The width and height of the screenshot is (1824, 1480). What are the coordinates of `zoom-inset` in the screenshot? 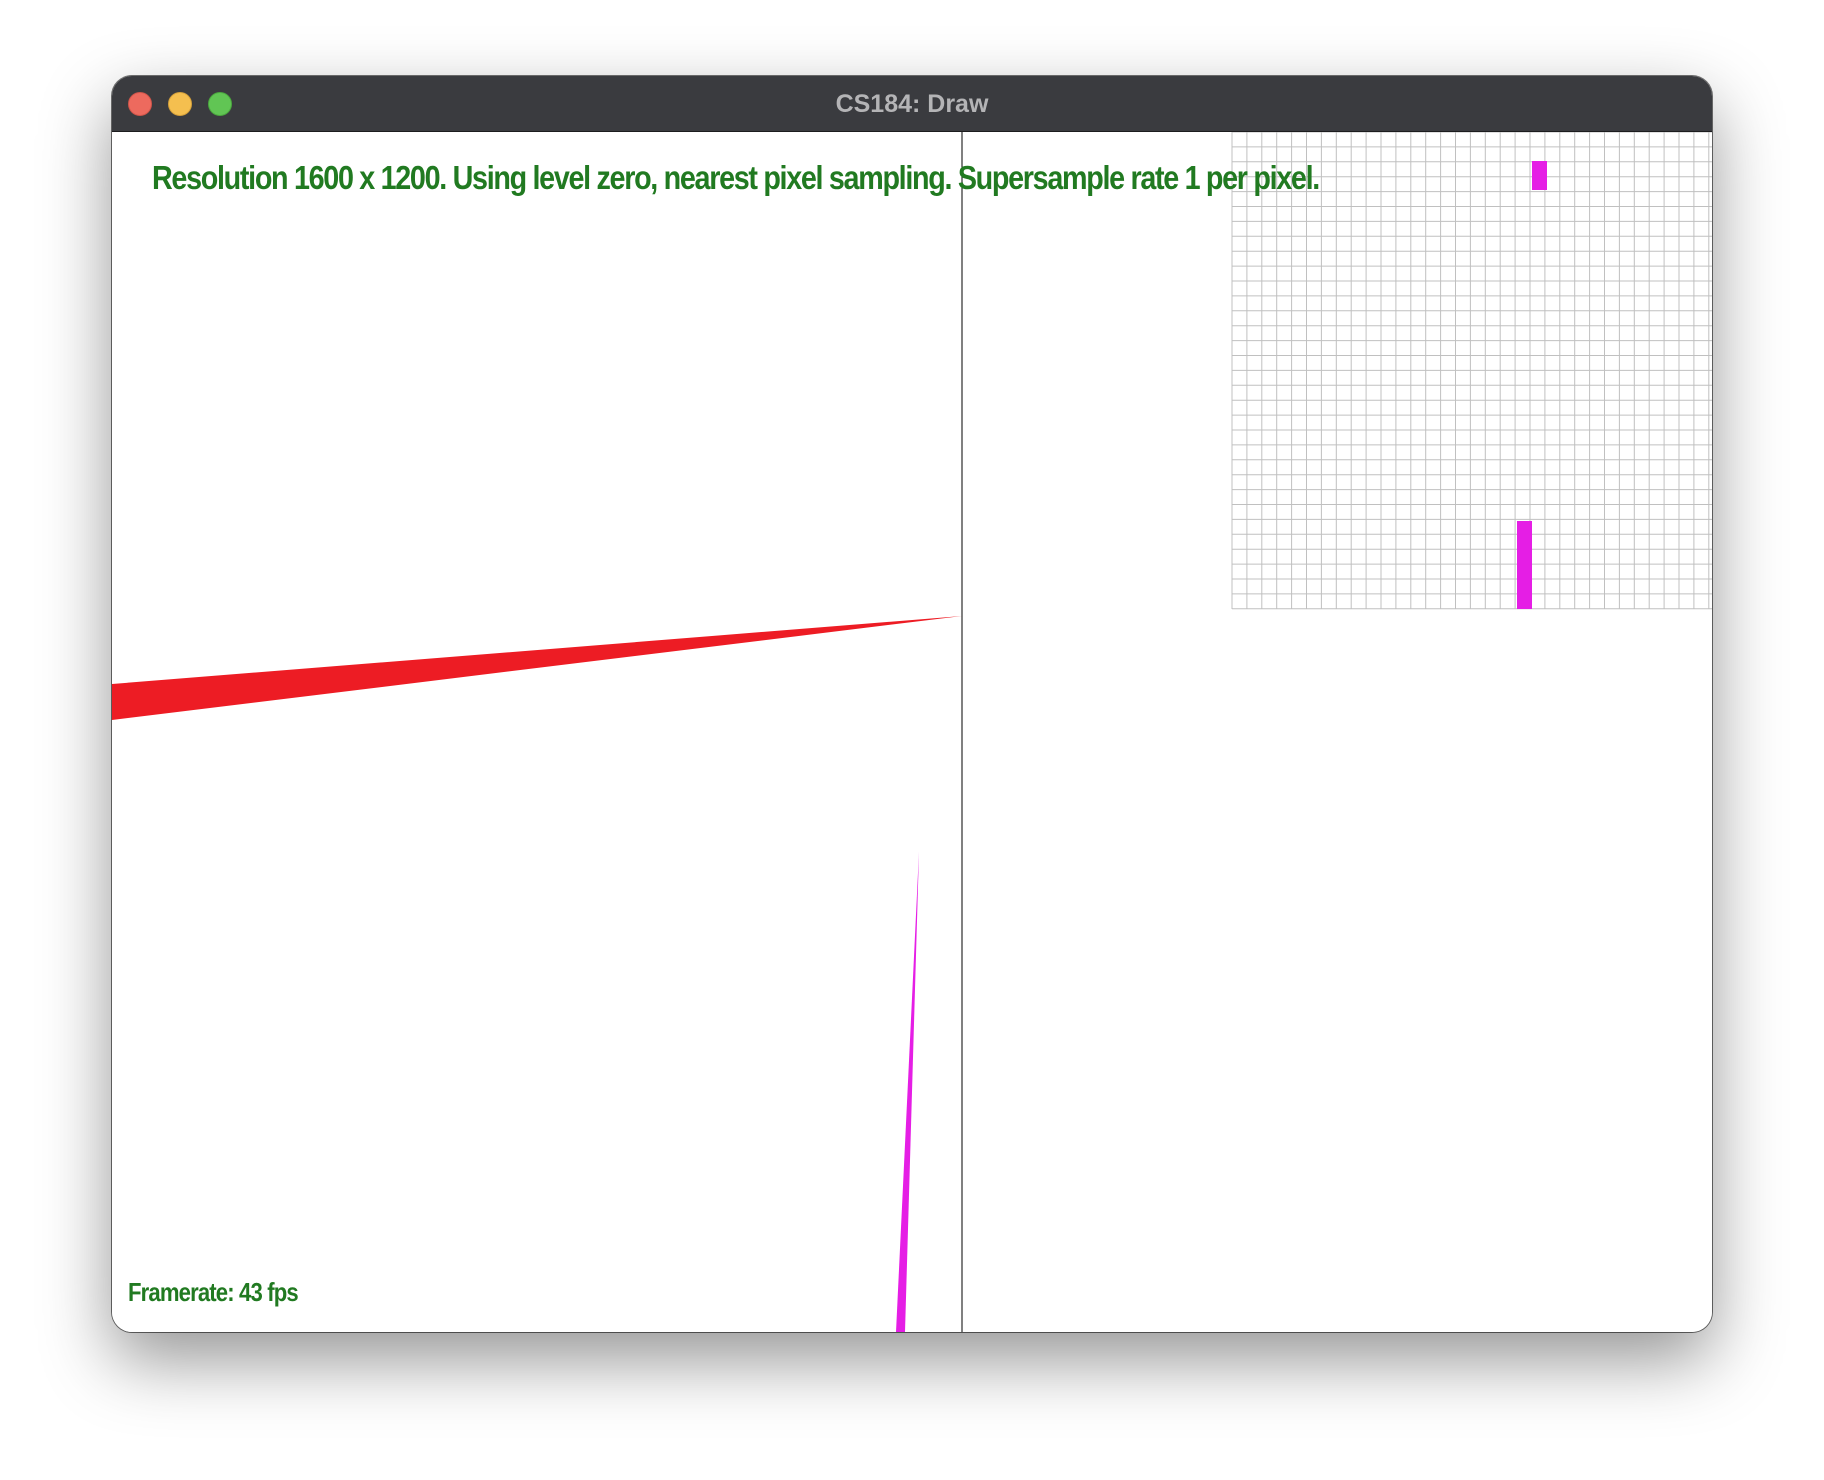 It's located at (1471, 371).